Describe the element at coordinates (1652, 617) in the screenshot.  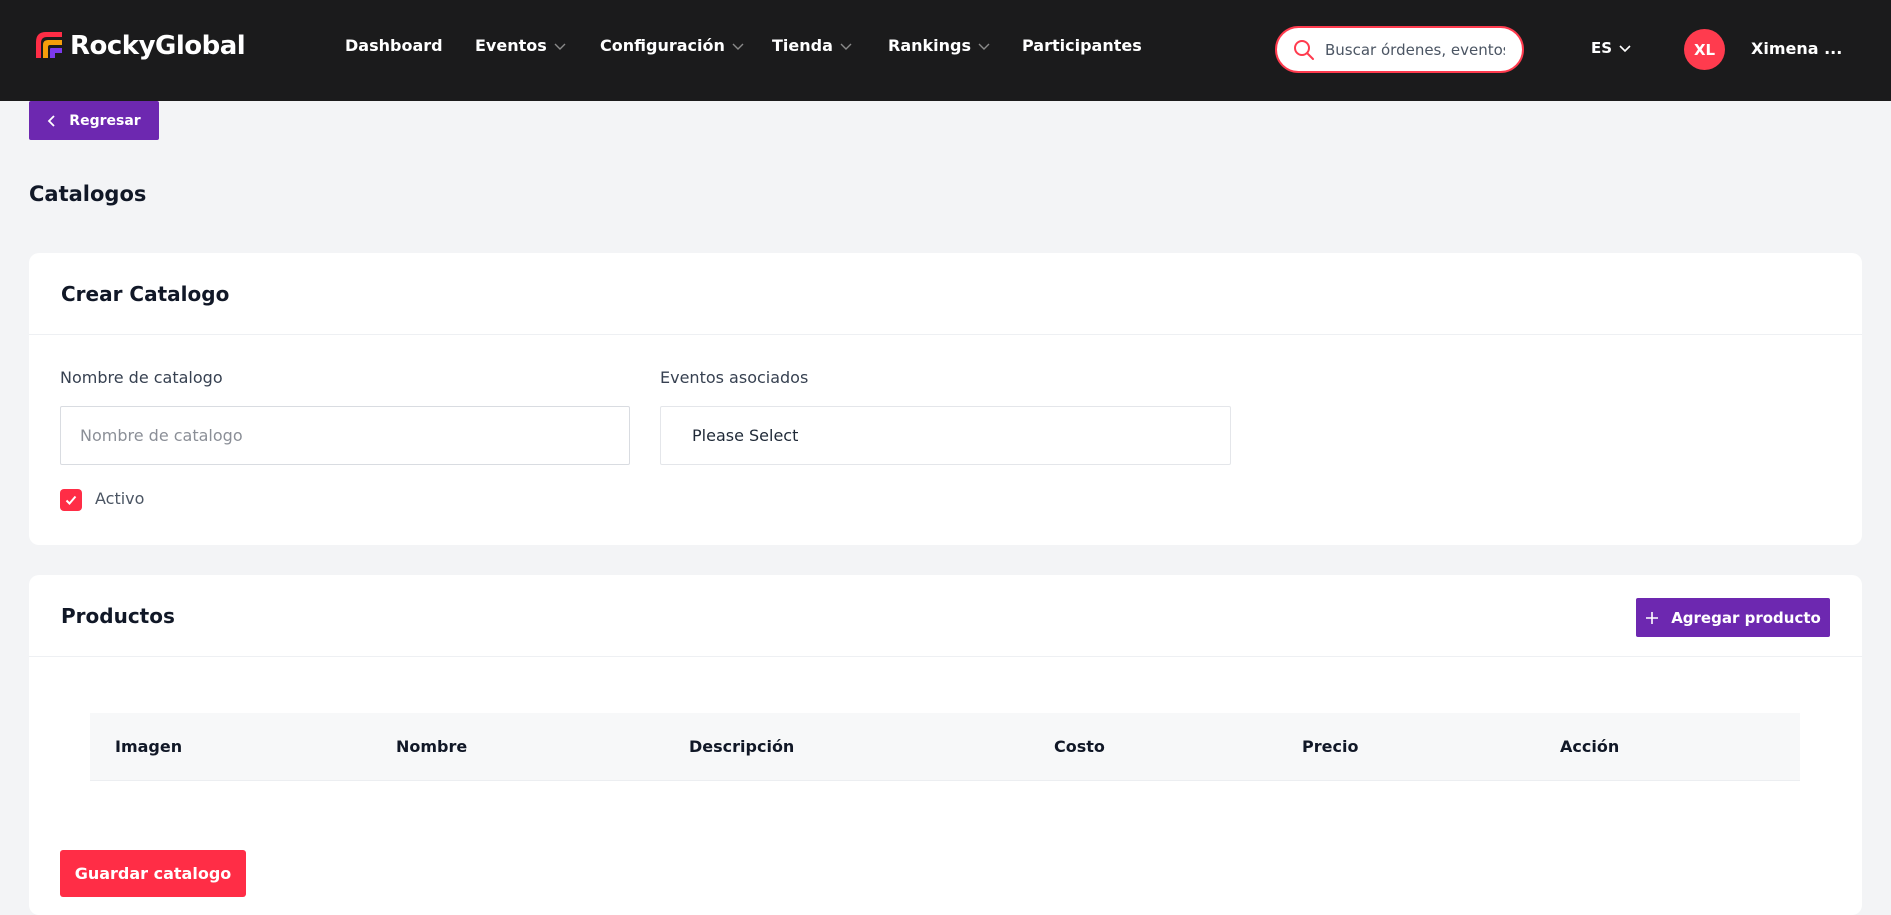
I see `plus-icon` at that location.